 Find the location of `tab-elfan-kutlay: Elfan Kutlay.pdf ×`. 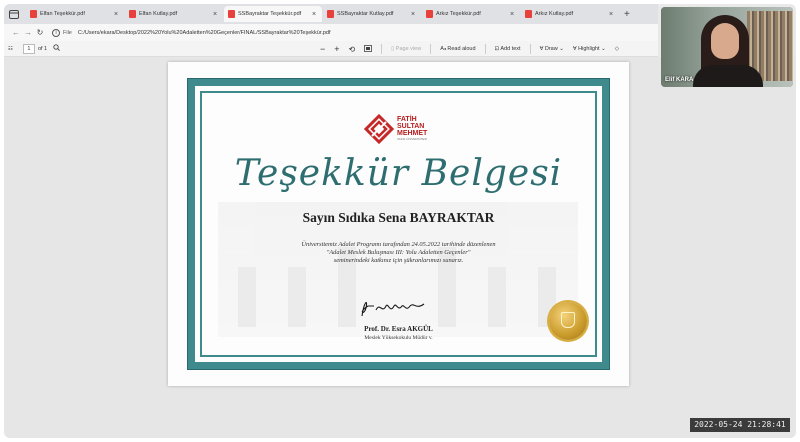

tab-elfan-kutlay: Elfan Kutlay.pdf × is located at coordinates (174, 14).